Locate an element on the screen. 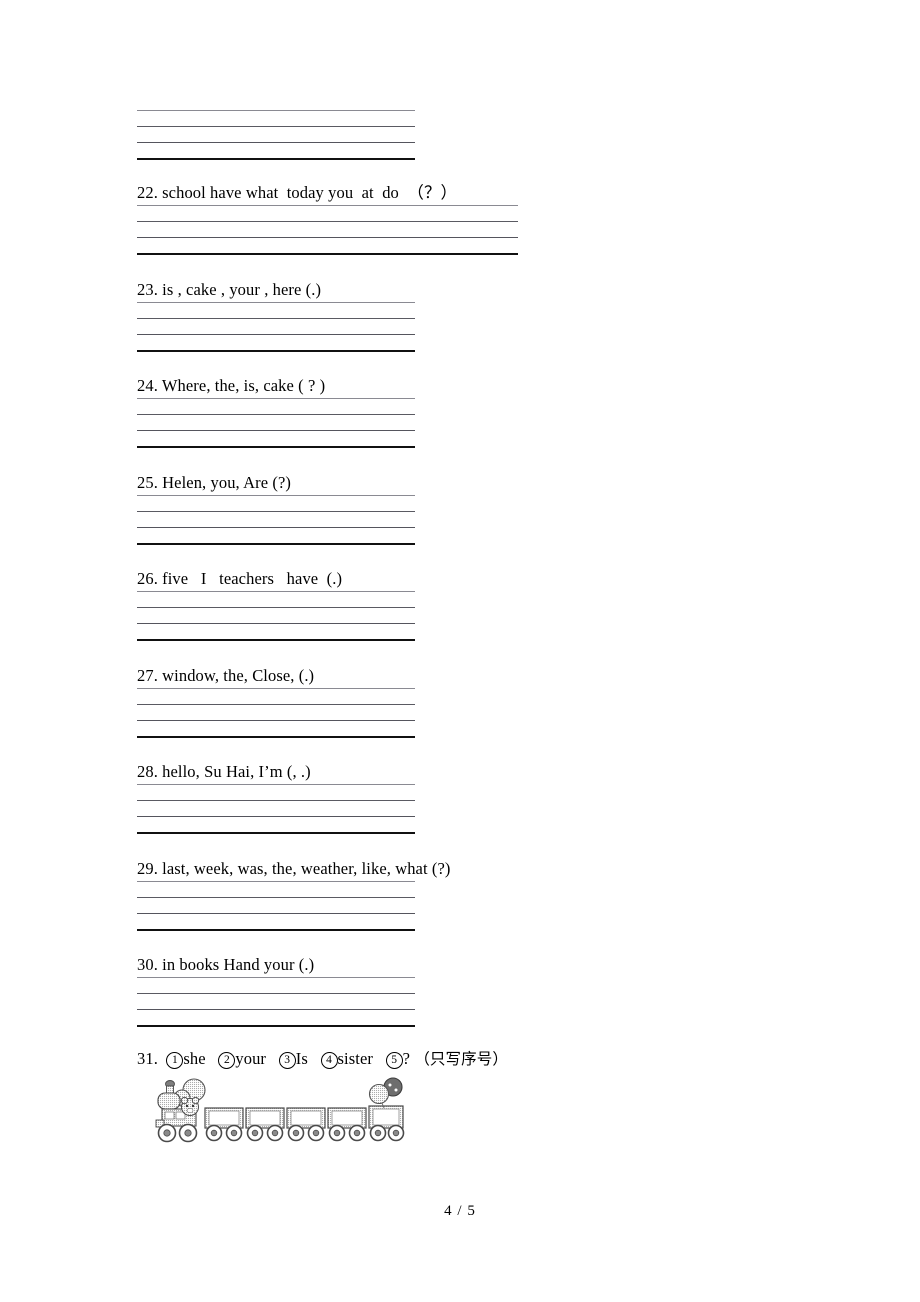 Image resolution: width=920 pixels, height=1302 pixels. question-28-text: 28. hello, Su Hai, I’m (, .) is located at coordinates (224, 771).